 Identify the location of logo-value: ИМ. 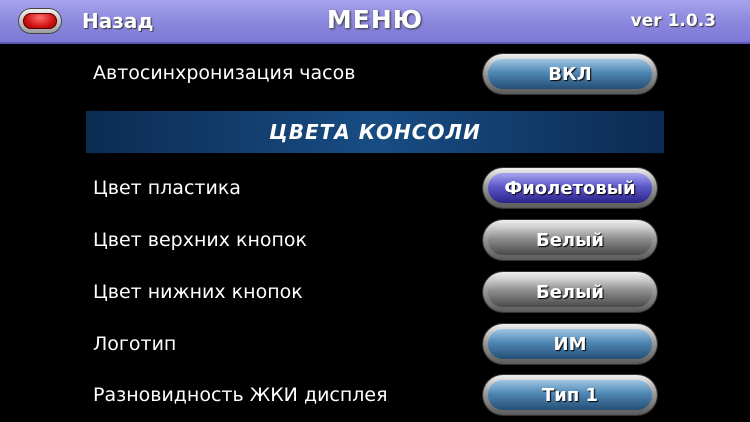
(570, 344).